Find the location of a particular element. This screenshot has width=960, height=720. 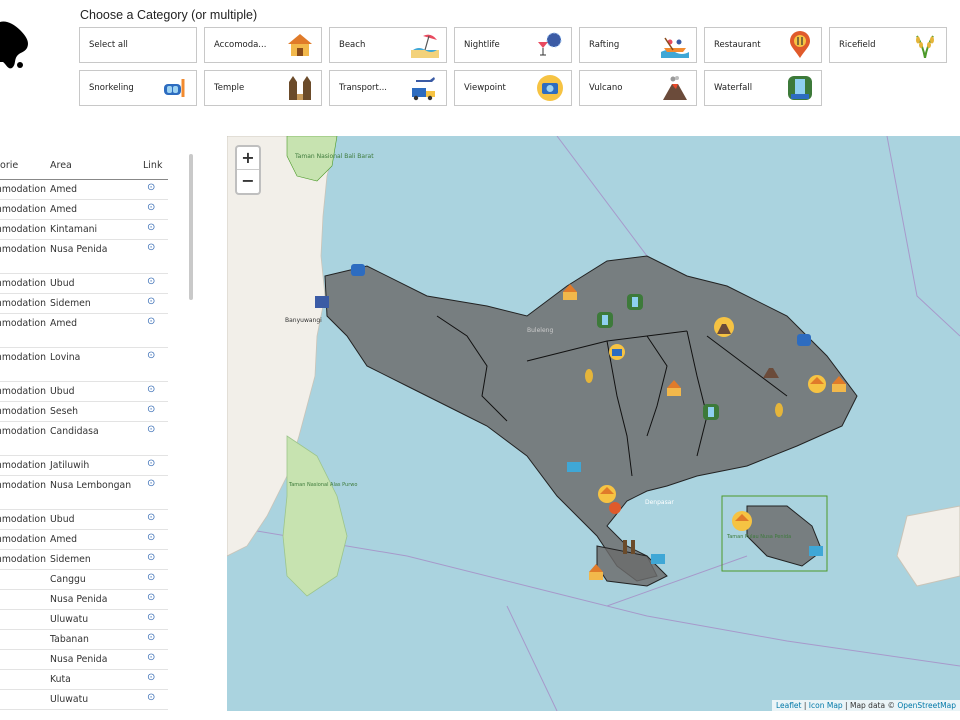

header-category: Categorie is located at coordinates (9, 165).